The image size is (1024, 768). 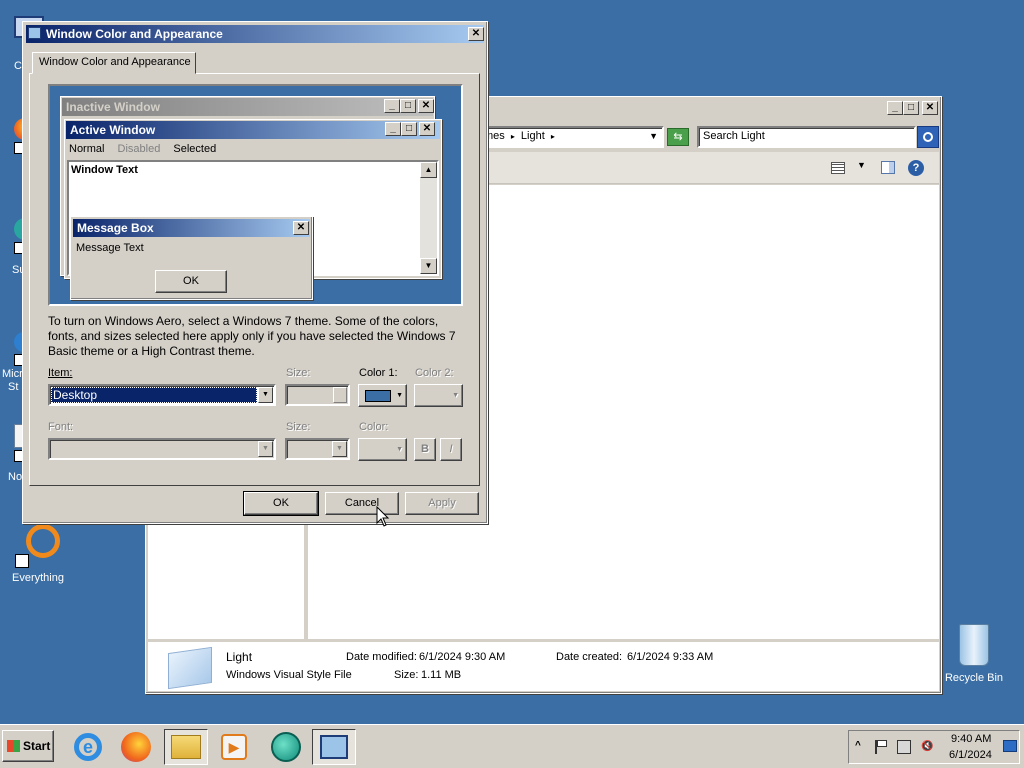 I want to click on date-created-value: 6/1/2024 9:33 AM, so click(x=670, y=657).